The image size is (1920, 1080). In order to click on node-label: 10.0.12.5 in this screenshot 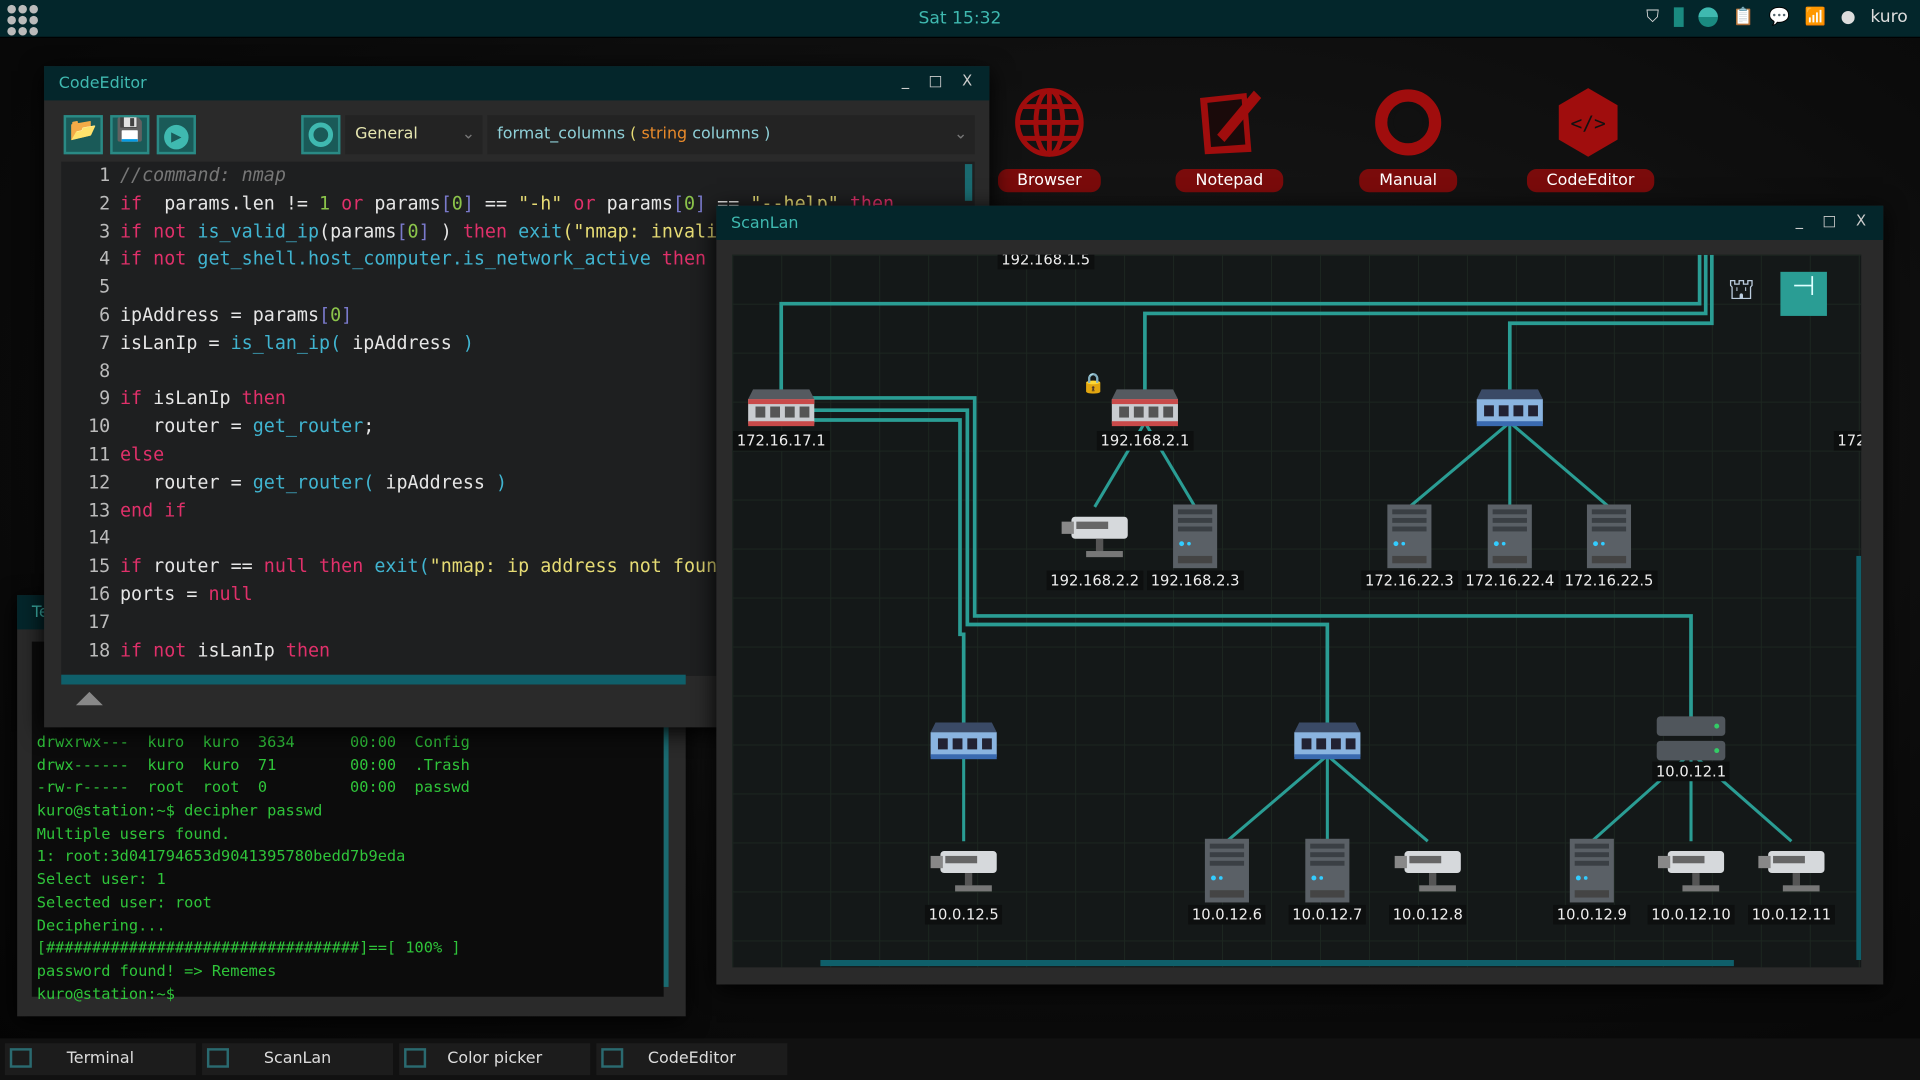, I will do `click(963, 914)`.